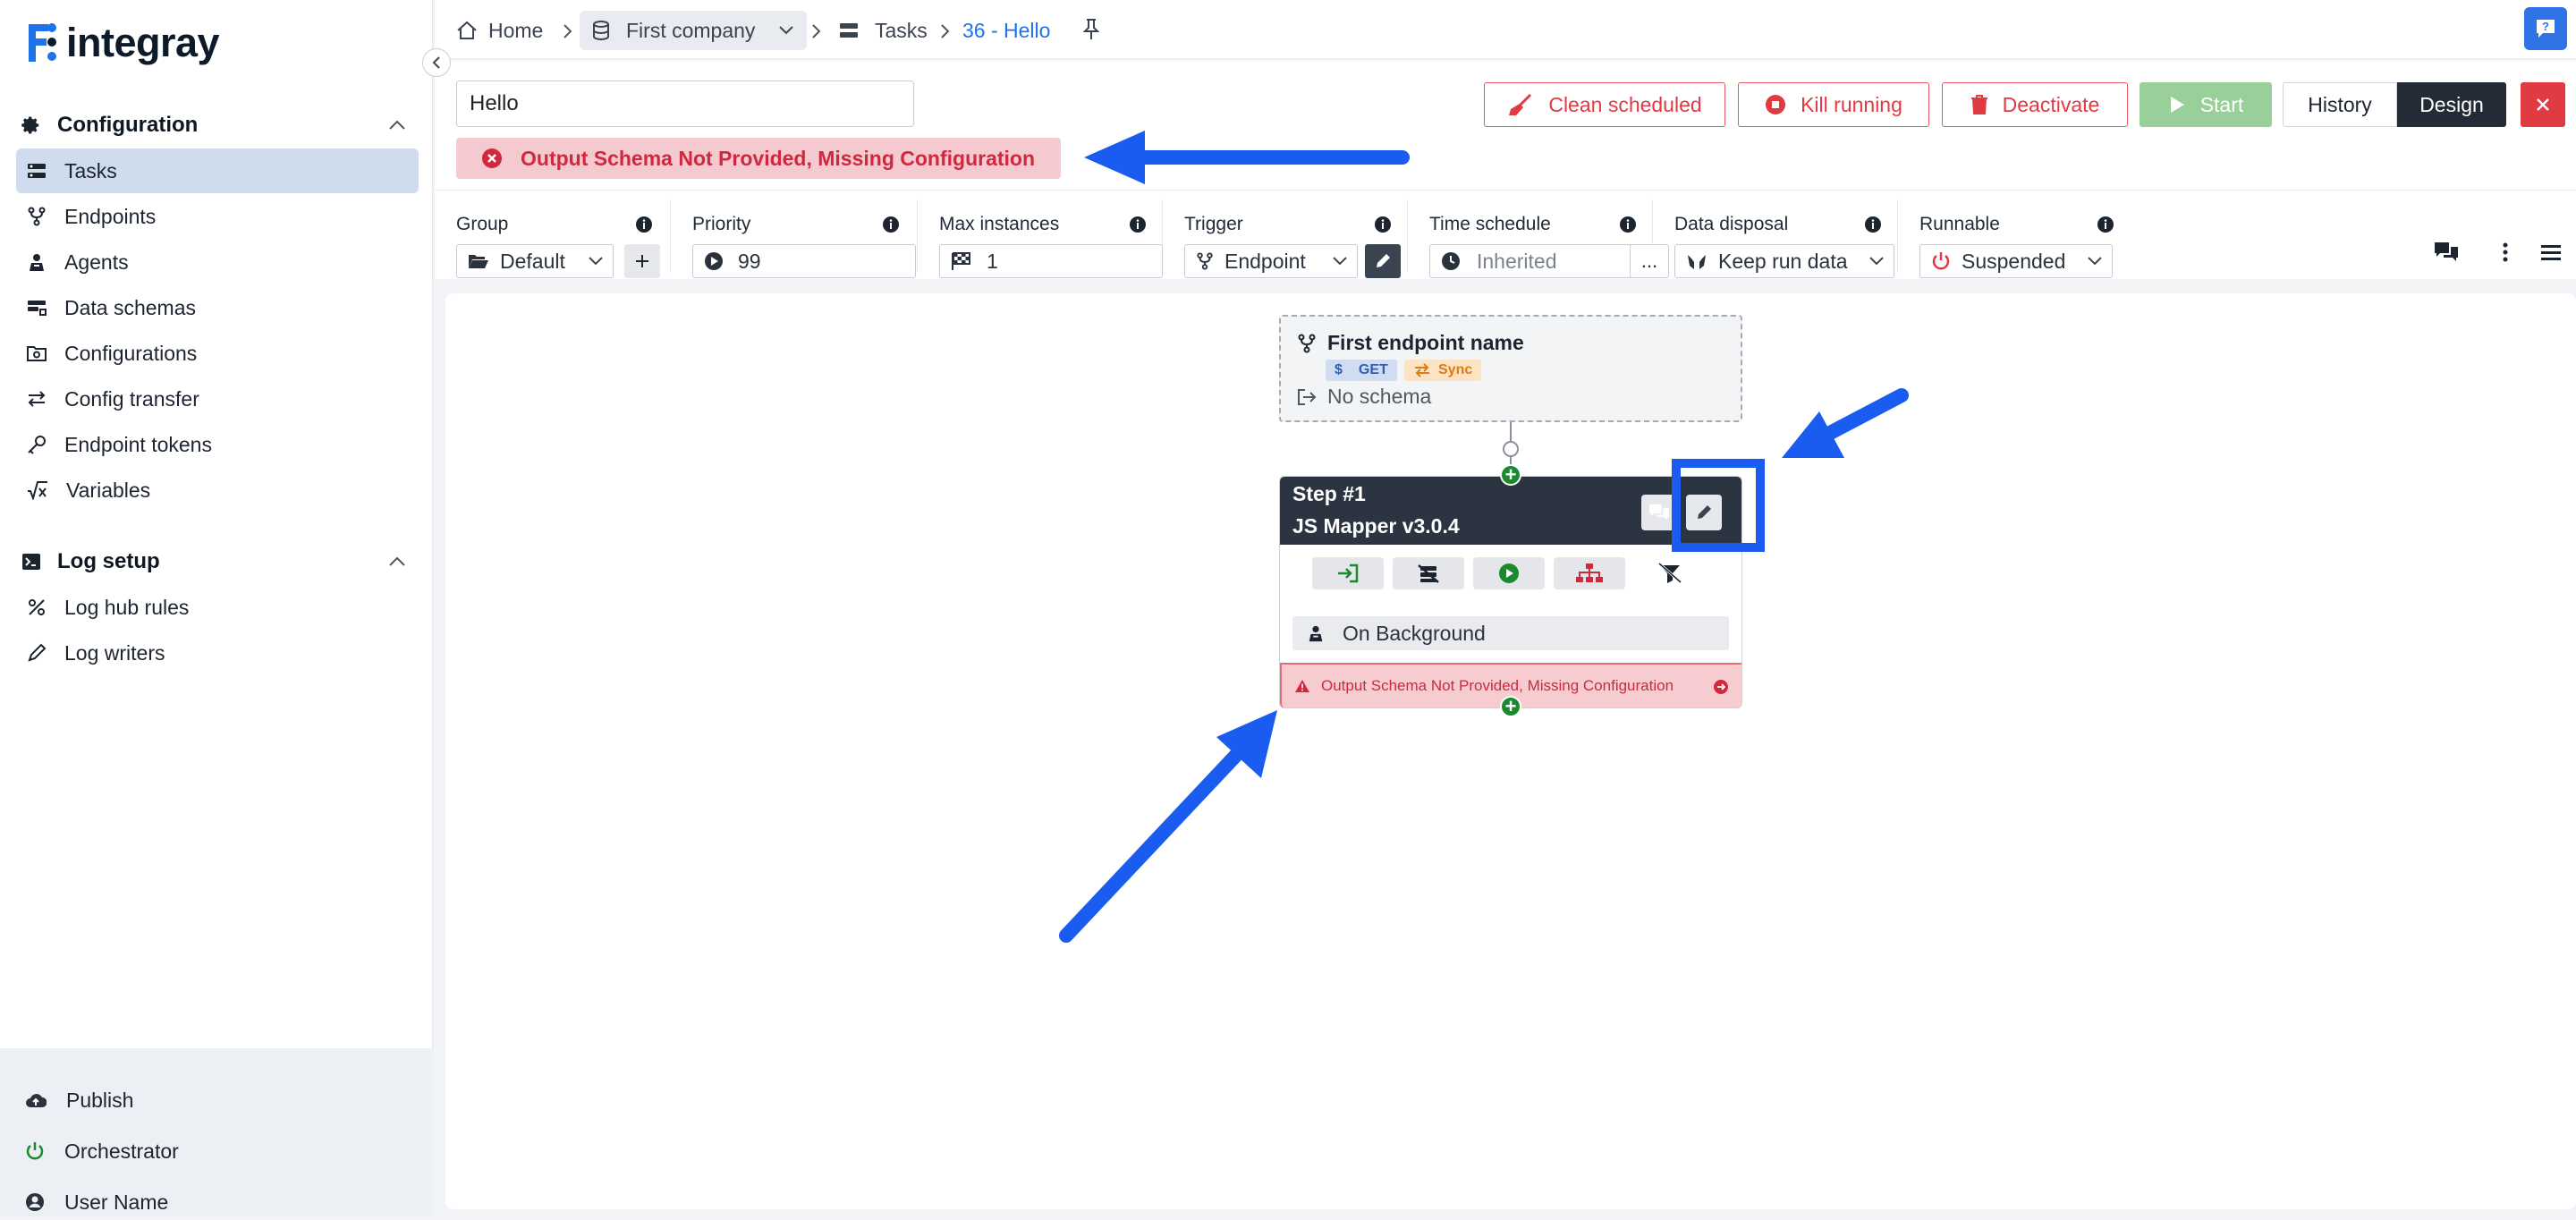 This screenshot has width=2576, height=1220. I want to click on add-step-before-button: +, so click(1510, 475).